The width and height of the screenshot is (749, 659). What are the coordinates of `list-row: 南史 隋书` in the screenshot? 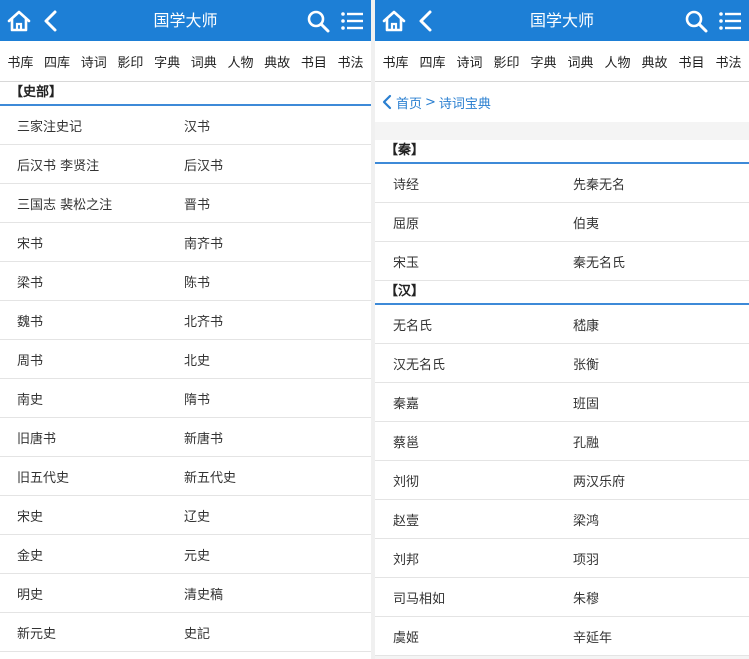 It's located at (185, 398).